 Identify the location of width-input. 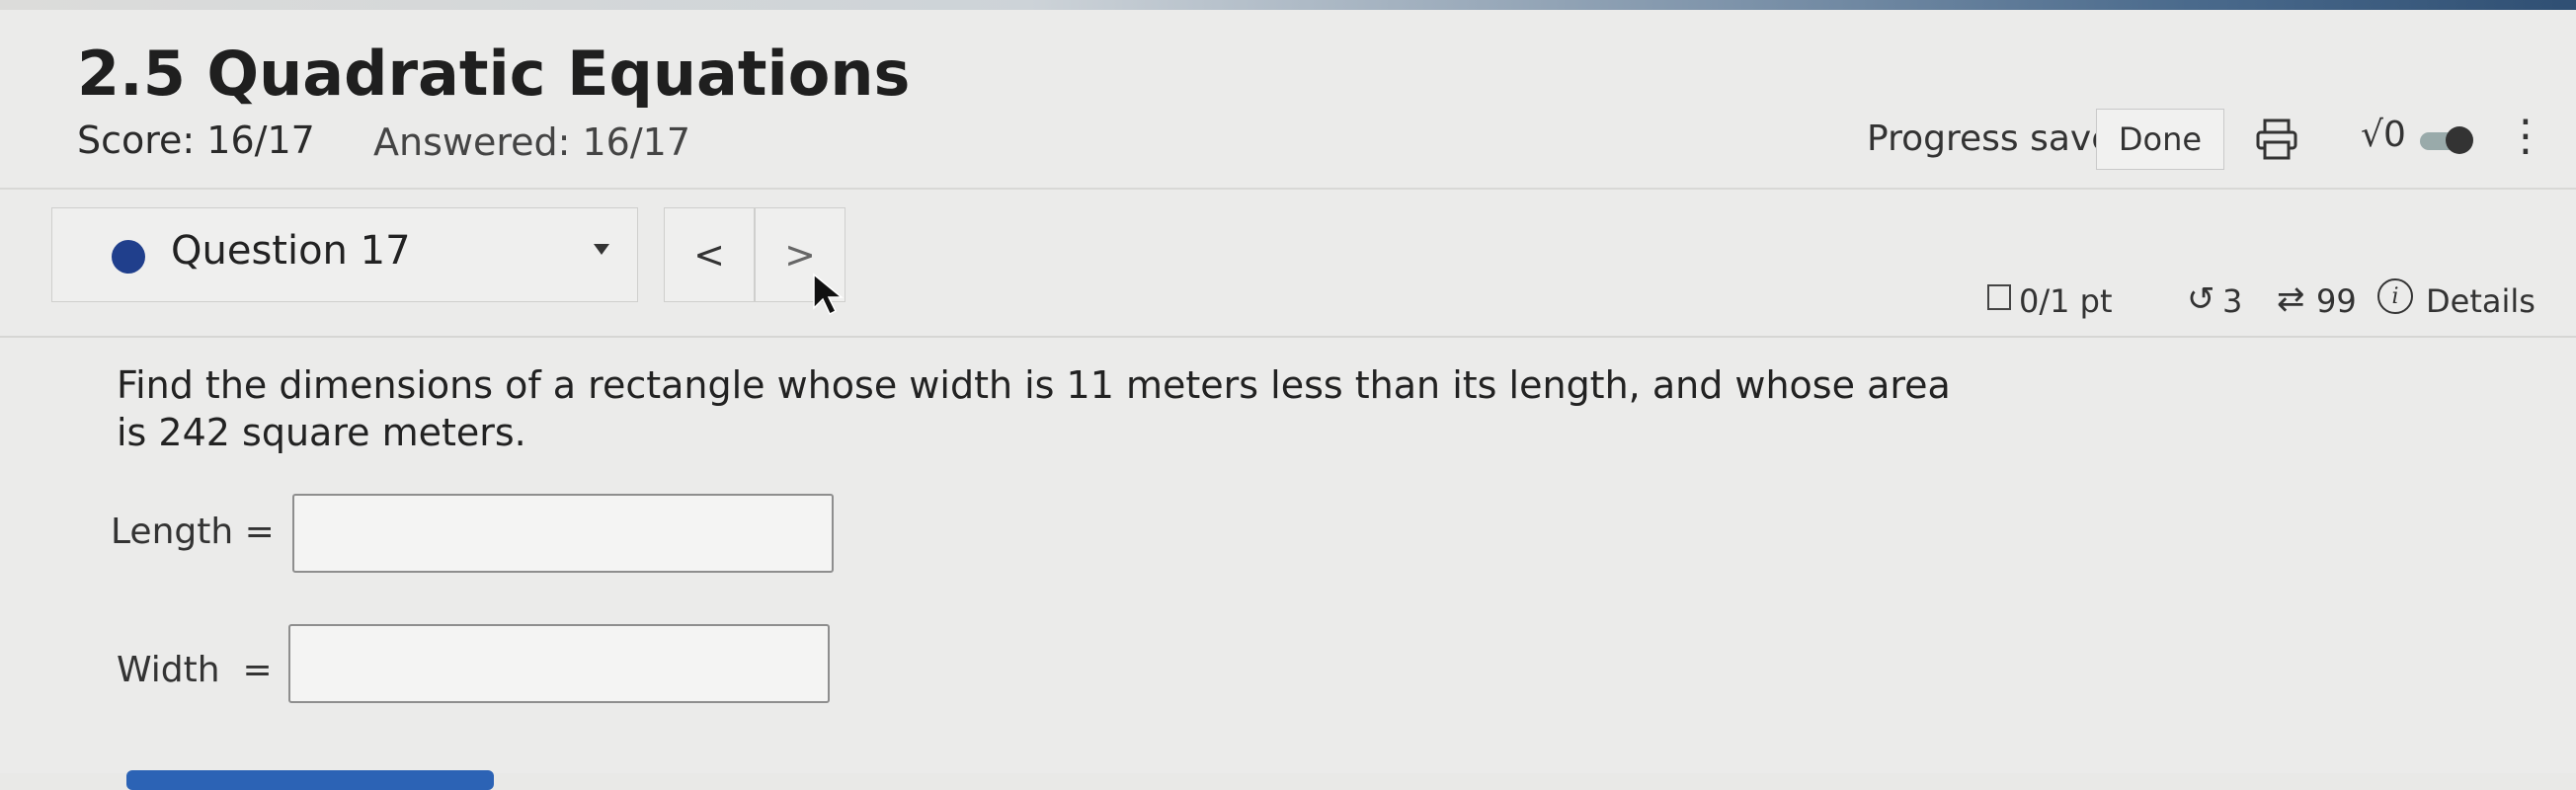
(559, 664).